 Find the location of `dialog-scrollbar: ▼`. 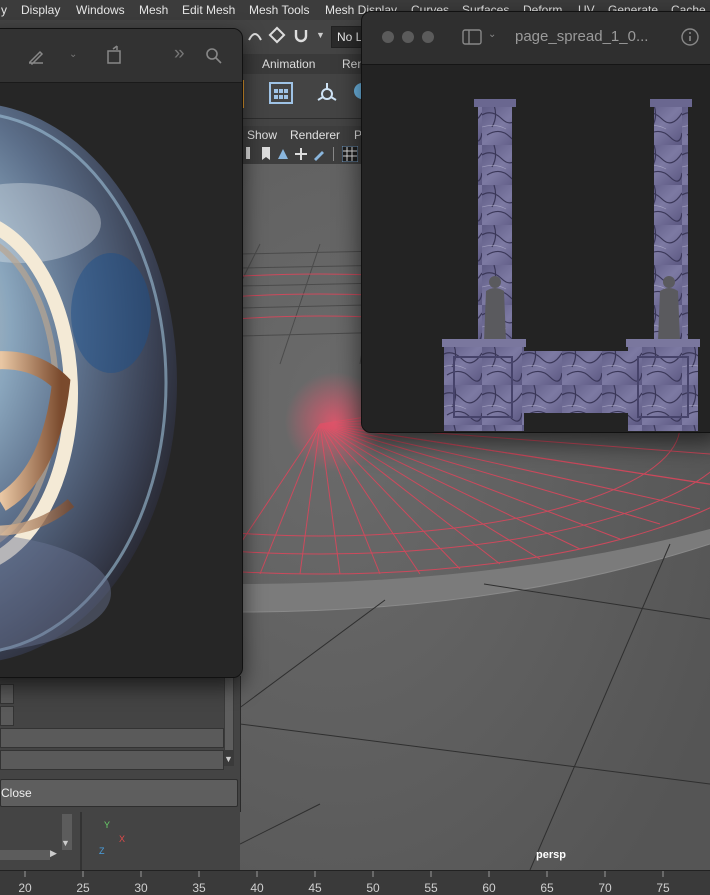

dialog-scrollbar: ▼ is located at coordinates (229, 721).